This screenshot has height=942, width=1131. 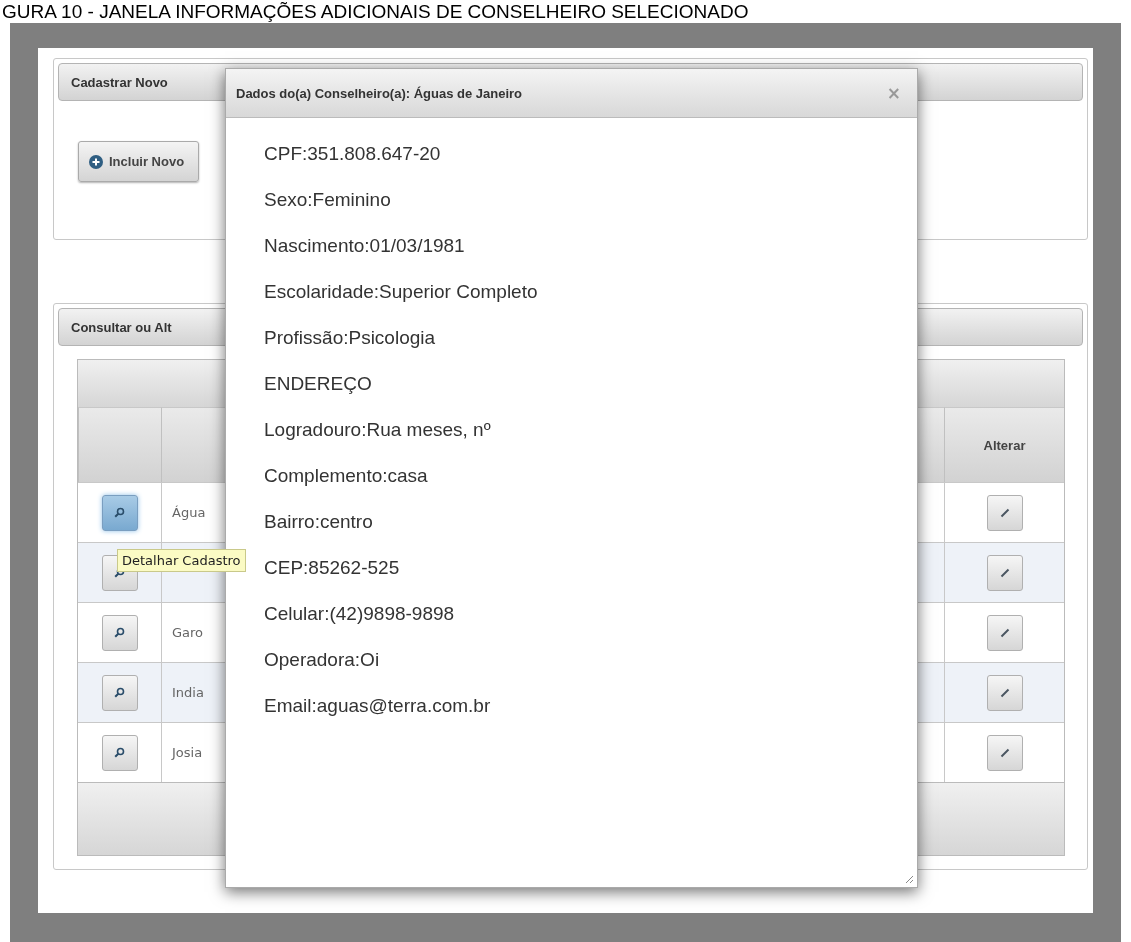 I want to click on add-button: Incluir Novo, so click(x=139, y=161).